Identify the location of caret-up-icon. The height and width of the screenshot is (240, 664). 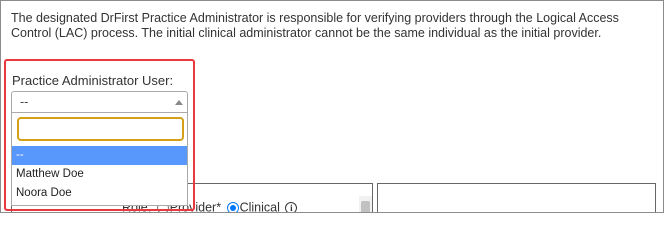
(179, 102).